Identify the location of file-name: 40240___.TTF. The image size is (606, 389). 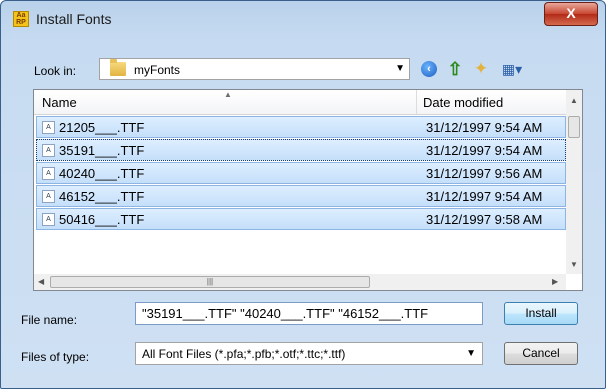
(102, 173).